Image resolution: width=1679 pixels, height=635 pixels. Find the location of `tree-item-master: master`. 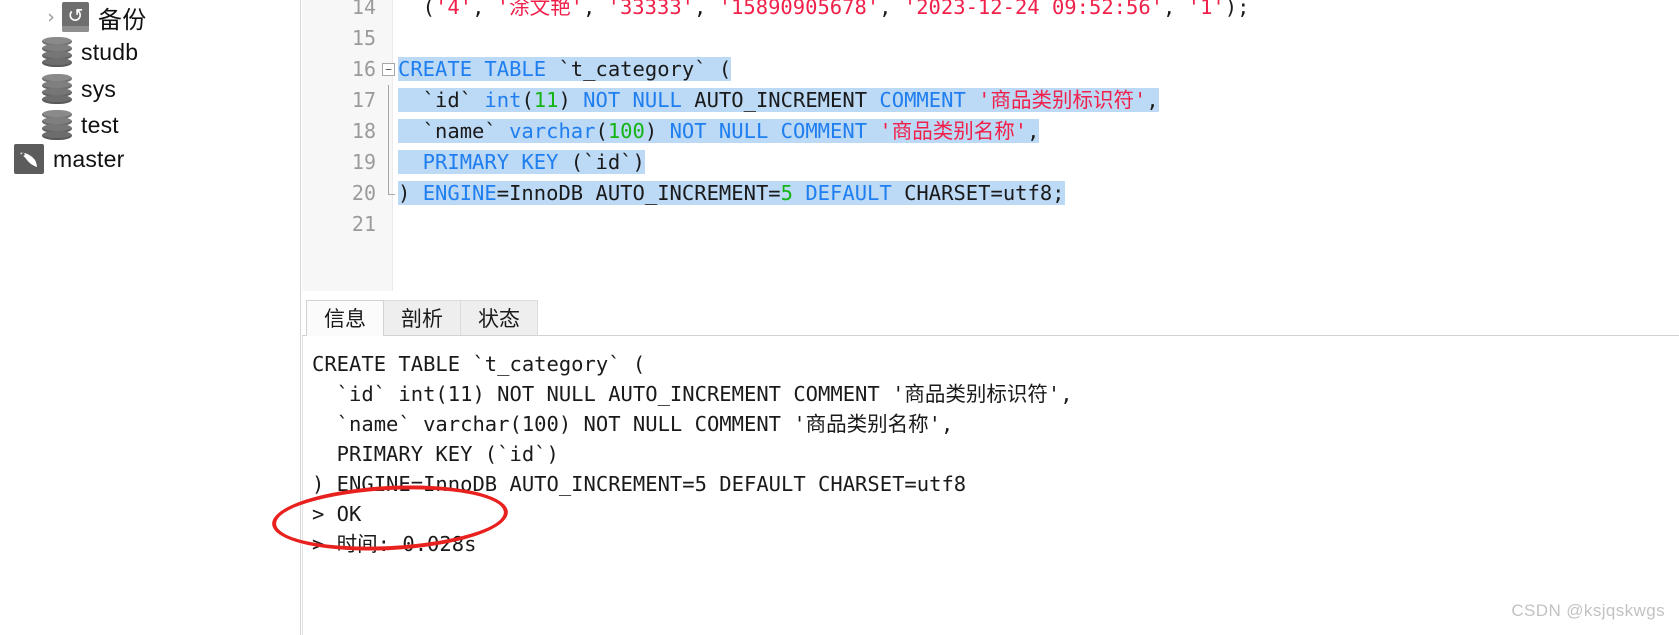

tree-item-master: master is located at coordinates (69, 159).